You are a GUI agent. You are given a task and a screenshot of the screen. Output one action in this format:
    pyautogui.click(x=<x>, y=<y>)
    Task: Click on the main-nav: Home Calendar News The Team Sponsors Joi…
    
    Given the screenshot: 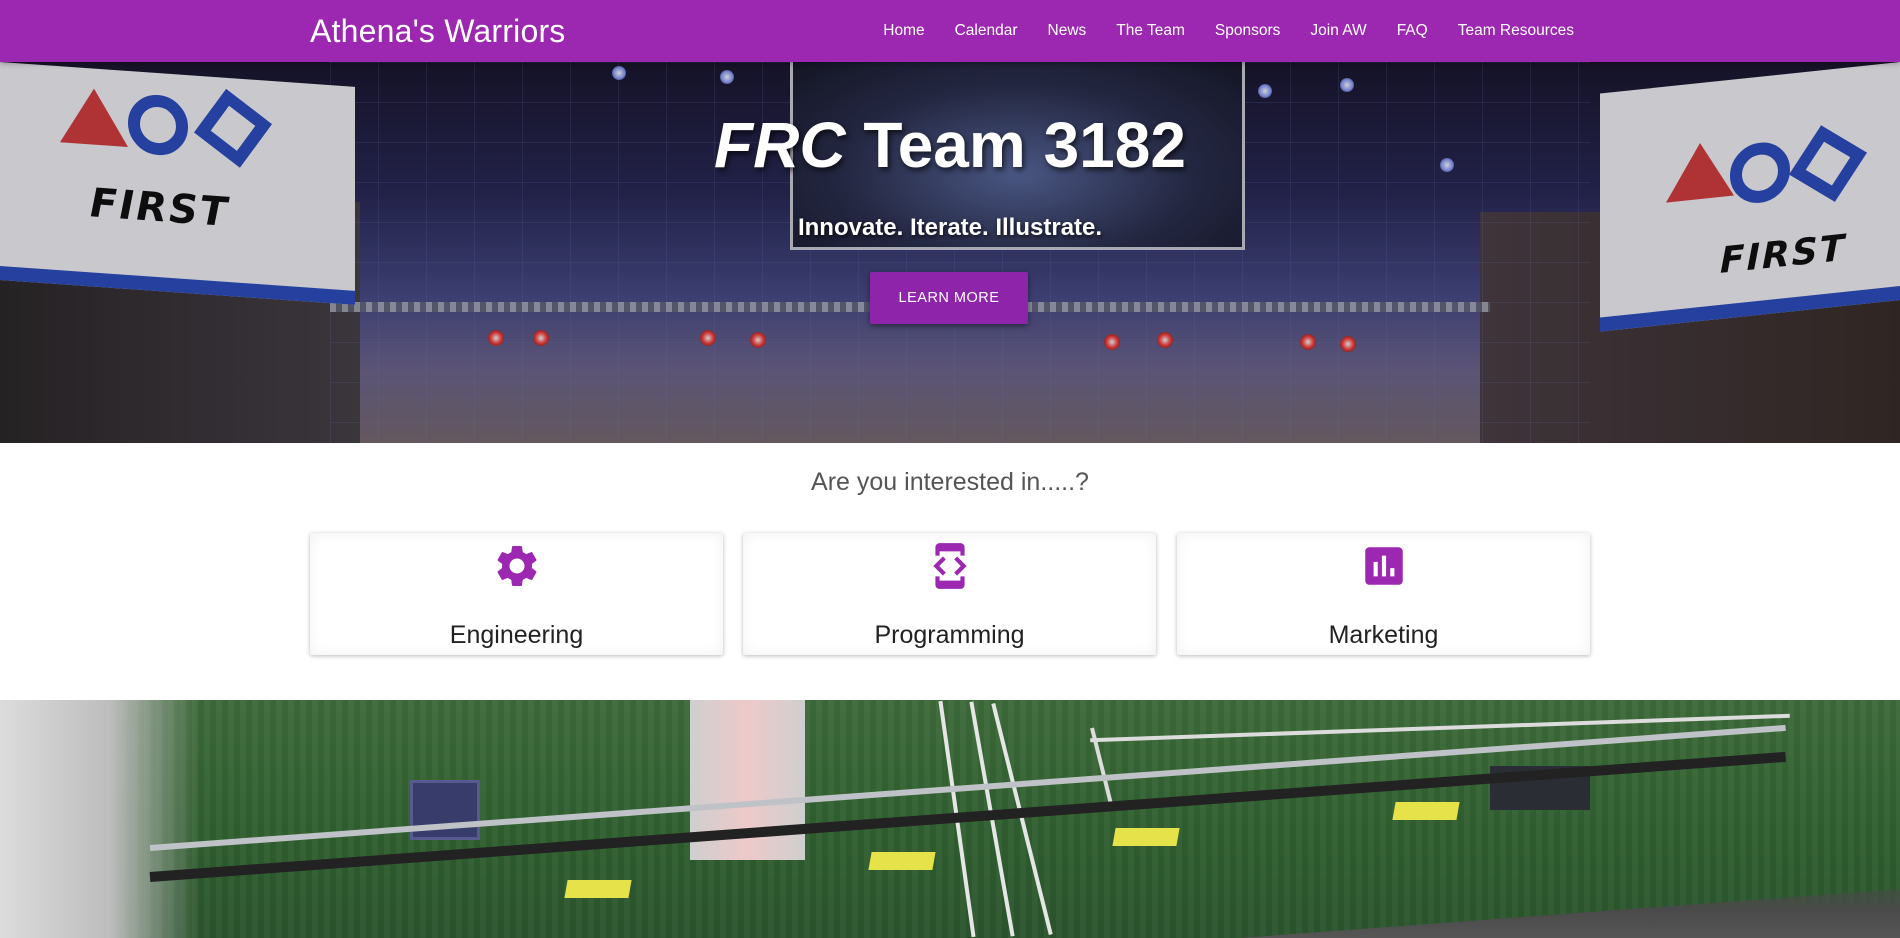 What is the action you would take?
    pyautogui.click(x=1213, y=31)
    